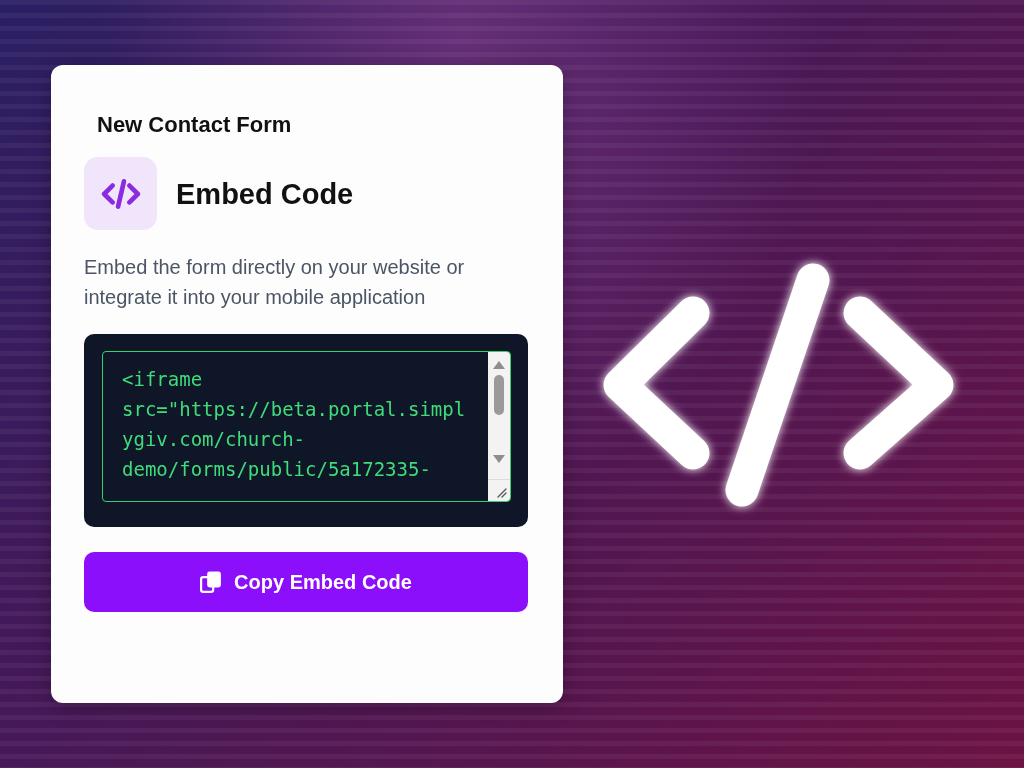 The width and height of the screenshot is (1024, 768). What do you see at coordinates (275, 282) in the screenshot?
I see `description-text: Embed the form directly on your website or integrate it into your mobile application` at bounding box center [275, 282].